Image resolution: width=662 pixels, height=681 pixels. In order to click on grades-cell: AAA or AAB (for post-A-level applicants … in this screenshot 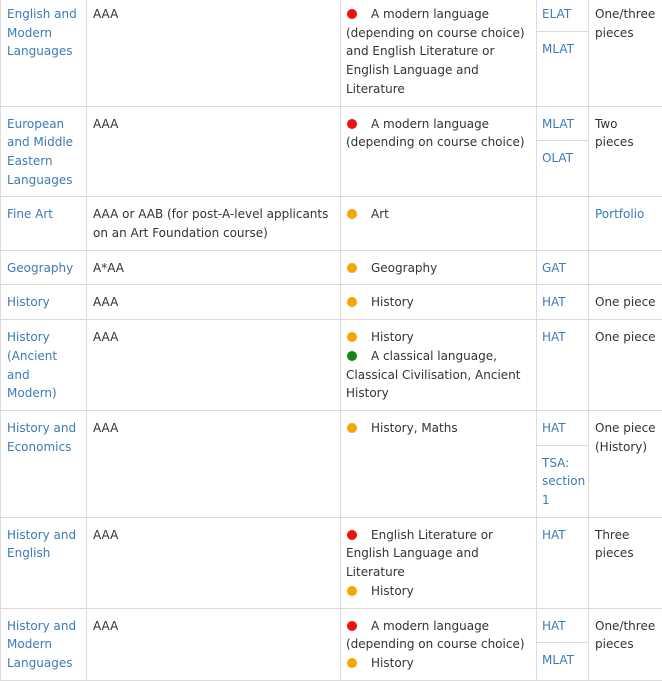, I will do `click(214, 223)`.